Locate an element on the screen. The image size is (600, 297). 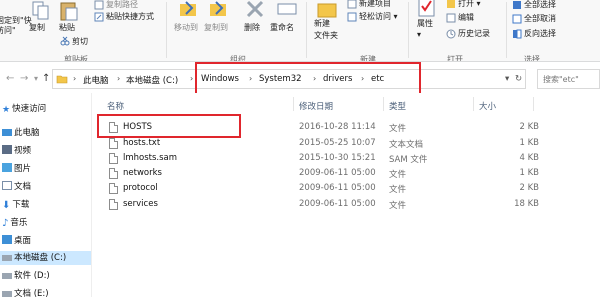
open-icon is located at coordinates (451, 4).